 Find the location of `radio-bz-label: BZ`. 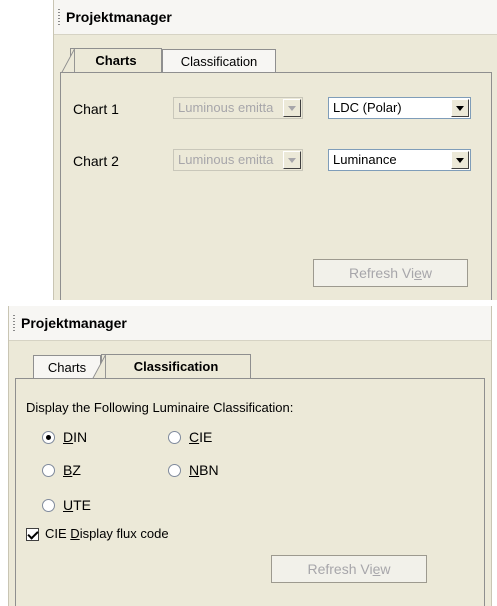

radio-bz-label: BZ is located at coordinates (72, 470).